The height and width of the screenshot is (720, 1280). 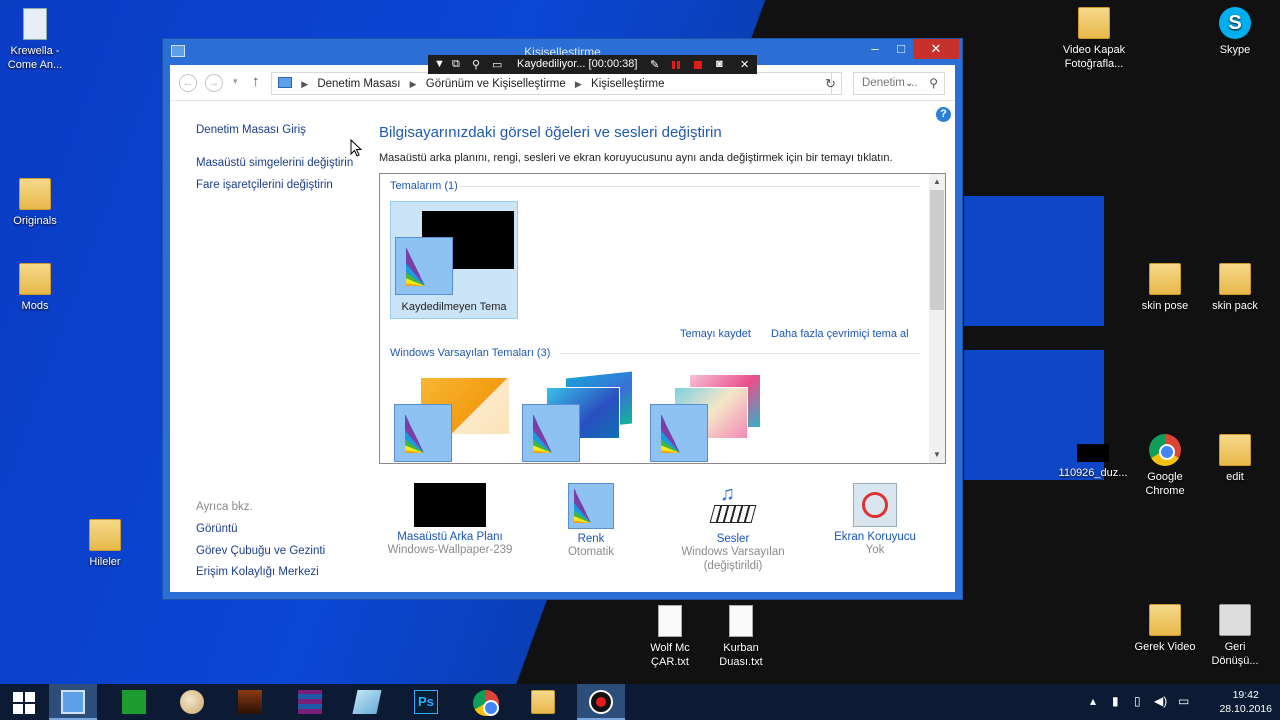 What do you see at coordinates (937, 181) in the screenshot?
I see `scroll-up-icon: ▲` at bounding box center [937, 181].